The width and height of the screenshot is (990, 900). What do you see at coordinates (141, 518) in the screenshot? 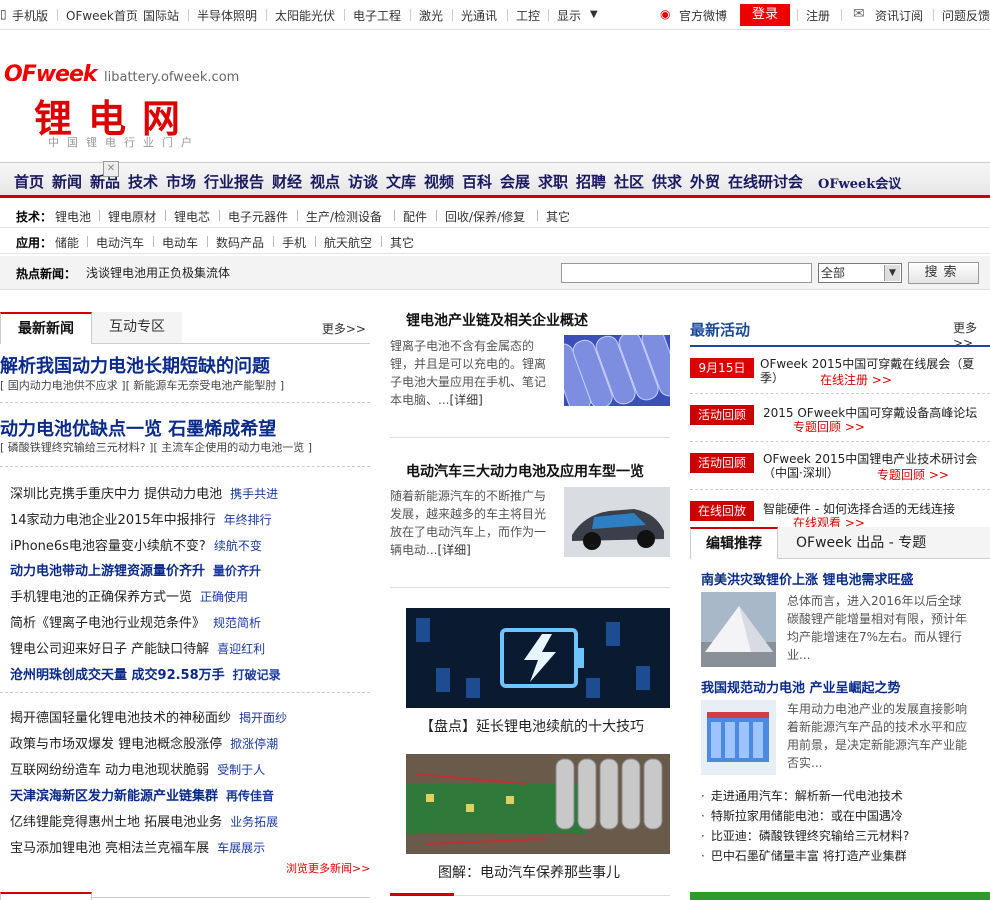
I see `list-item: 14家动力电池企业2015年中报排行 年终排行` at bounding box center [141, 518].